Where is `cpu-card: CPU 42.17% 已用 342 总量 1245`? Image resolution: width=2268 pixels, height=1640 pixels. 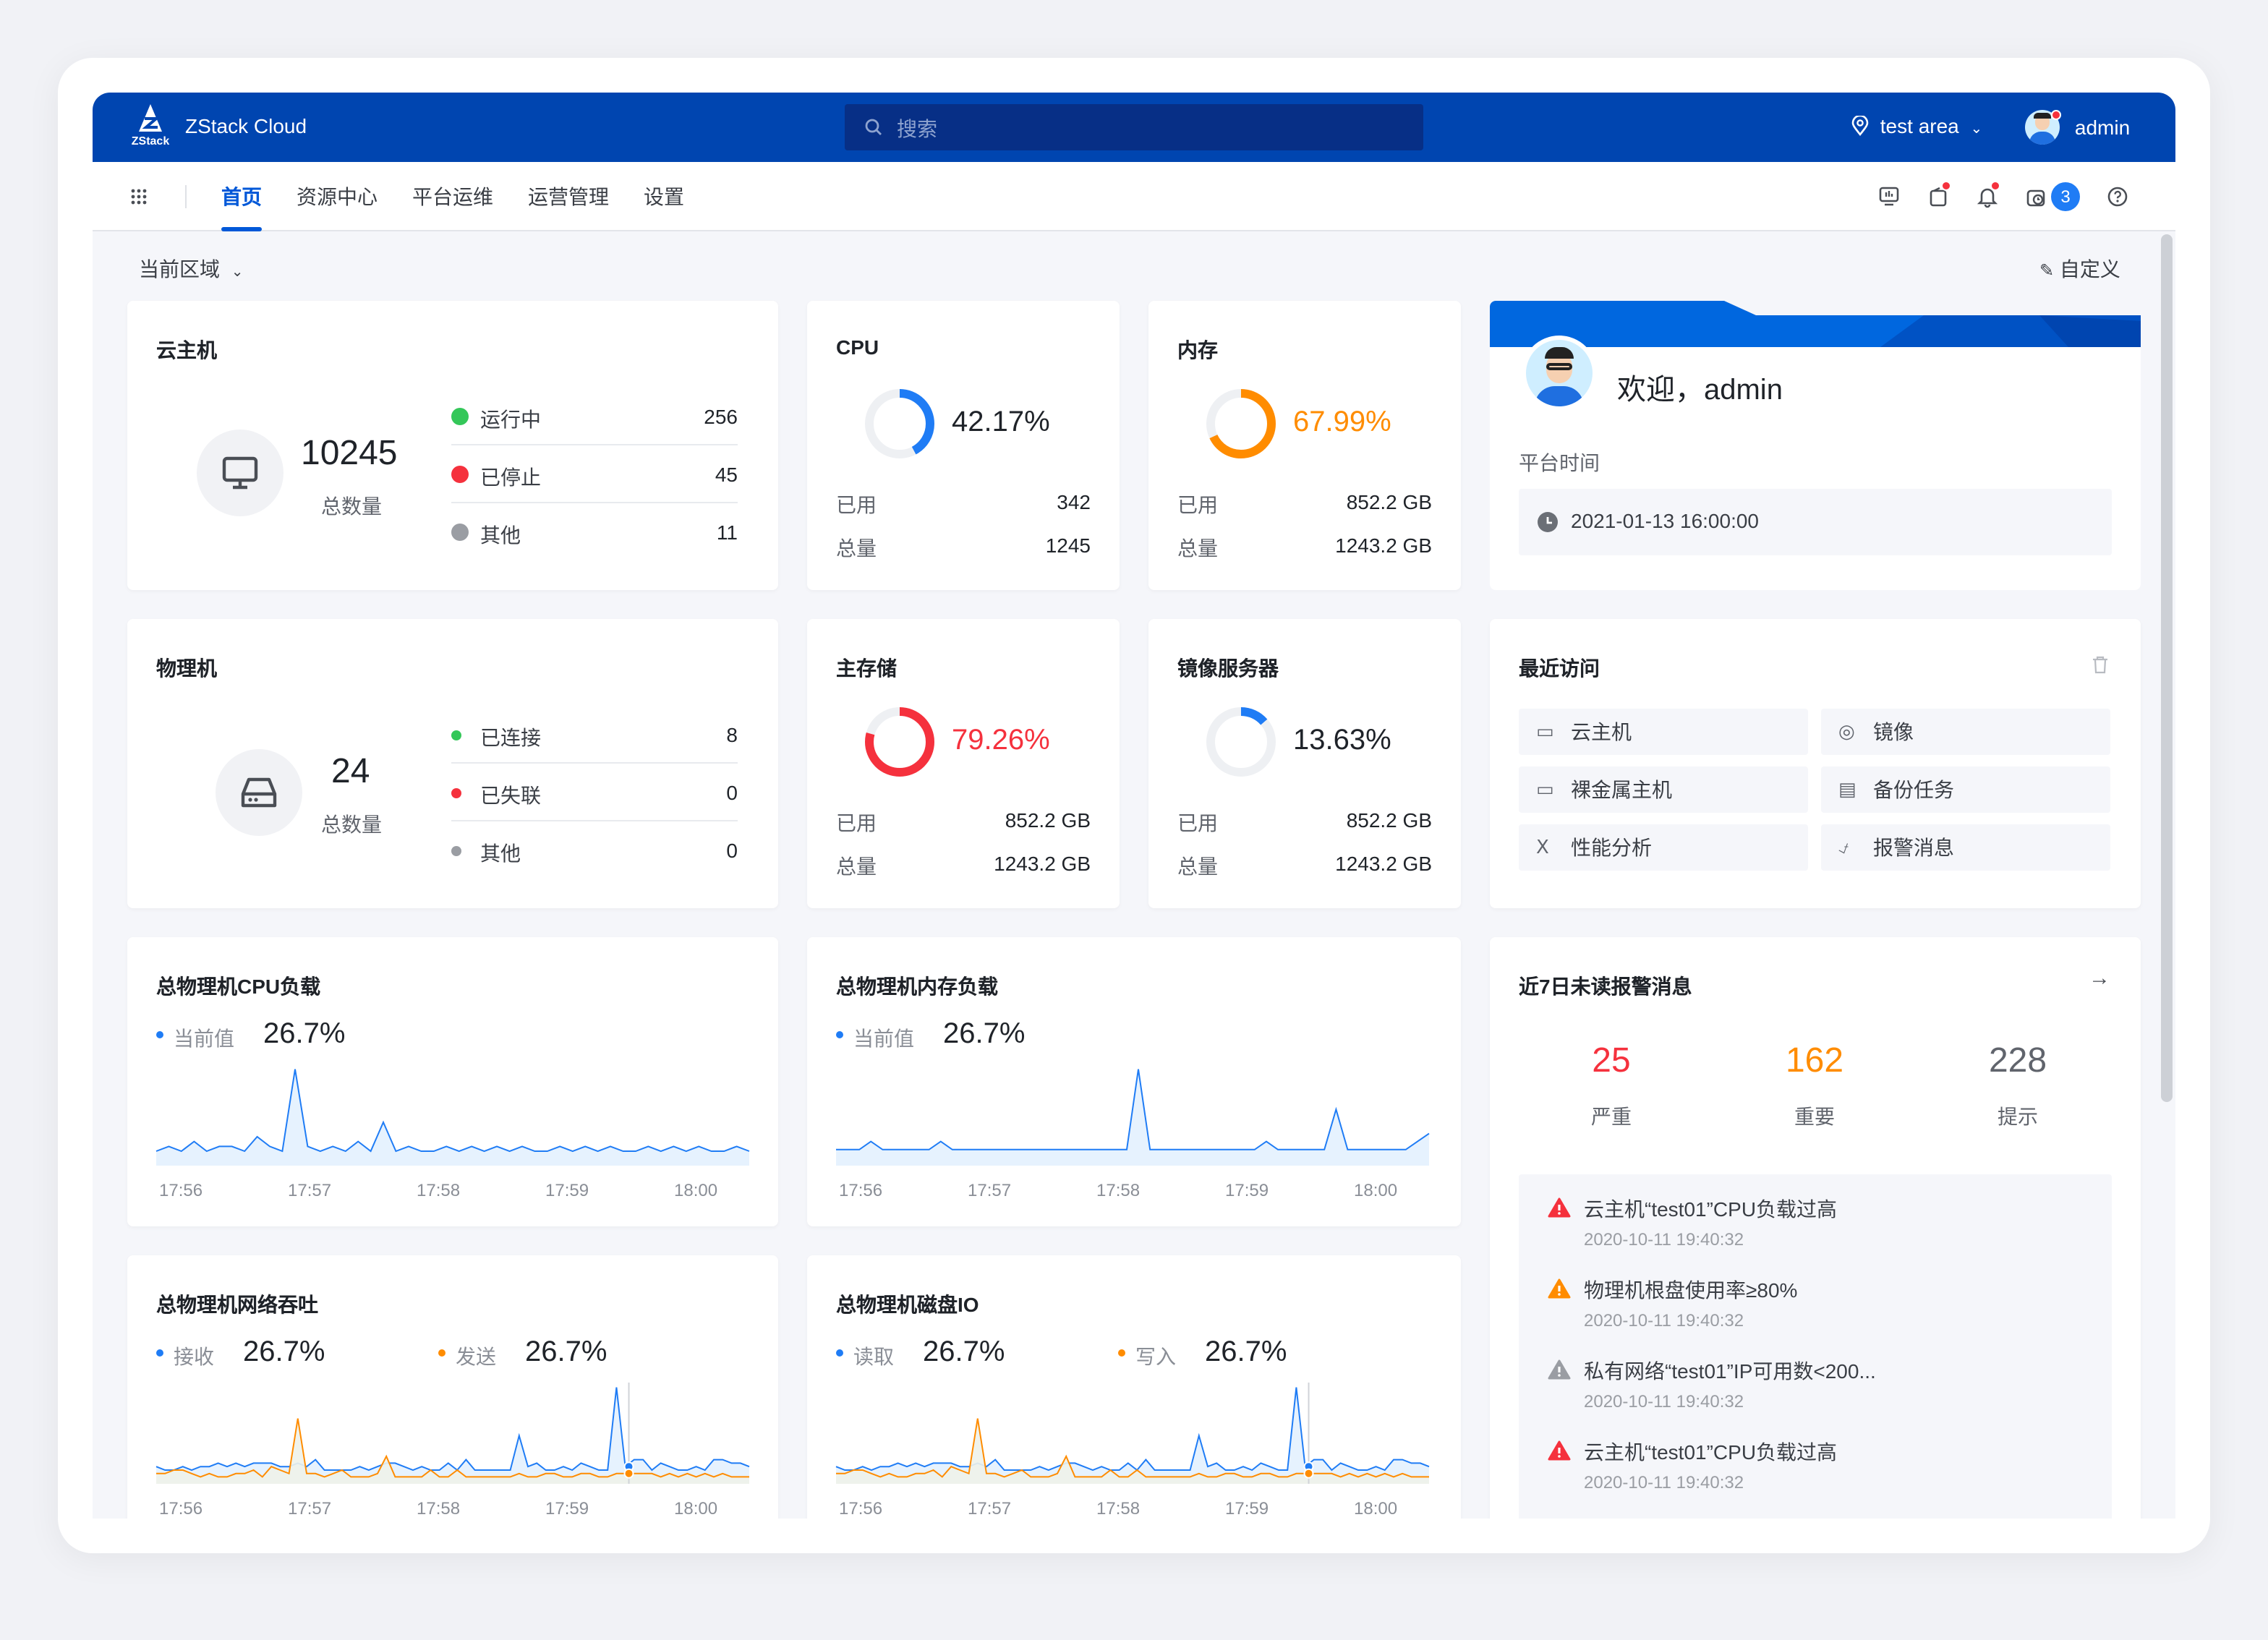
cpu-card: CPU 42.17% 已用 342 总量 1245 is located at coordinates (963, 445).